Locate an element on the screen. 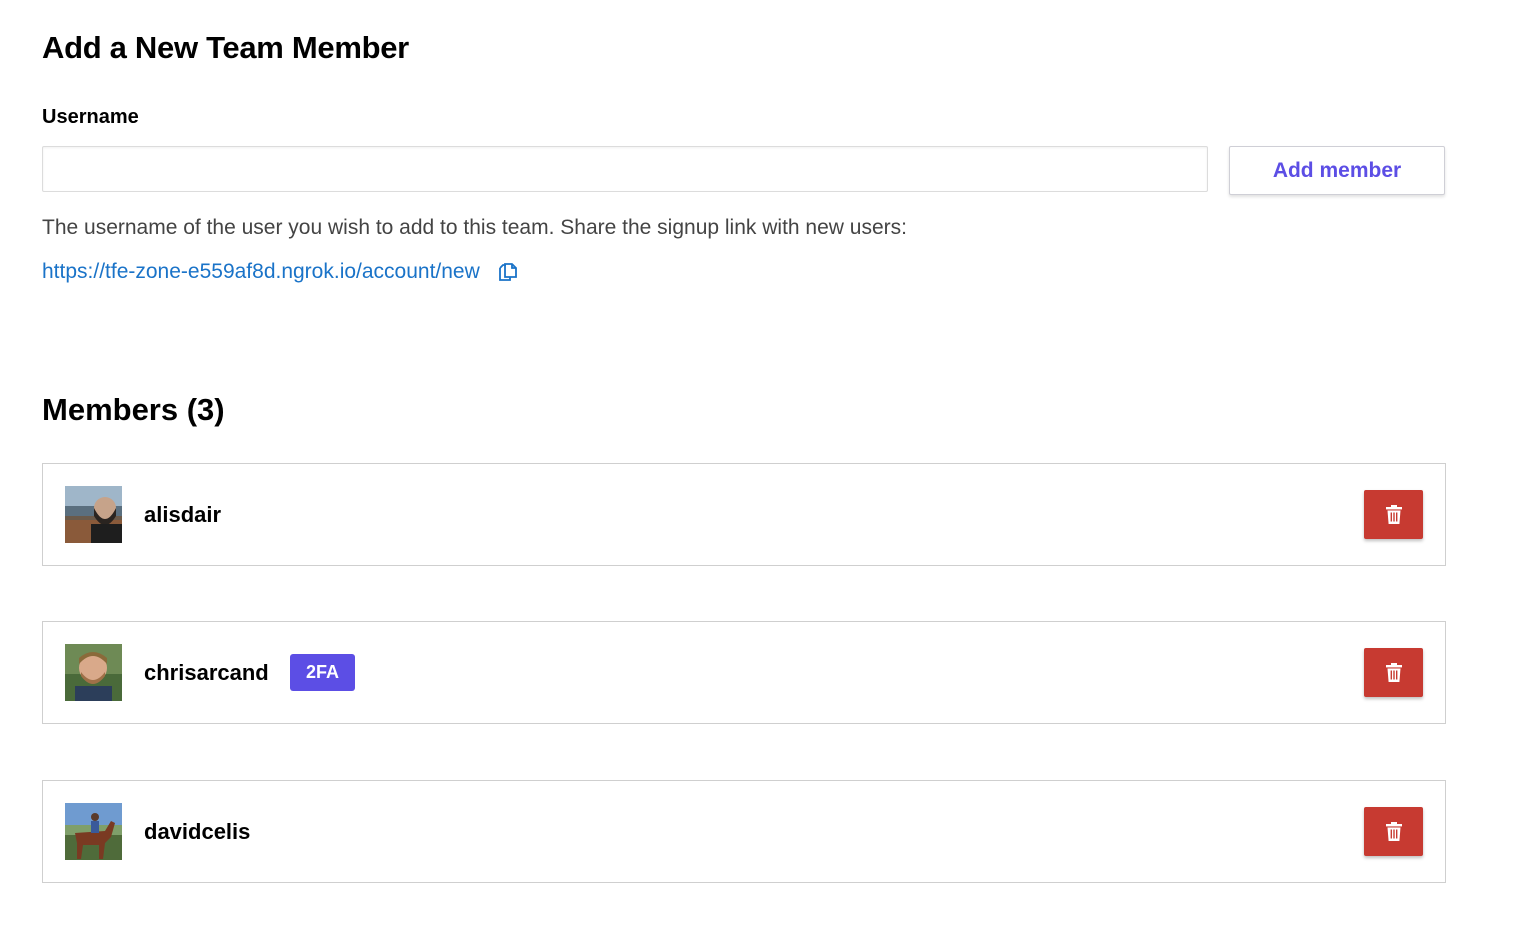 This screenshot has width=1514, height=934. username-input is located at coordinates (625, 169).